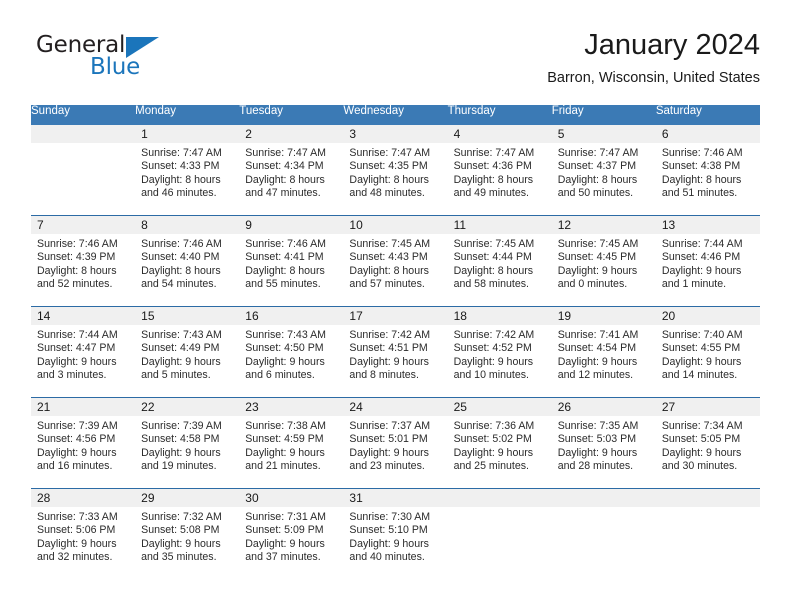 Image resolution: width=792 pixels, height=612 pixels. Describe the element at coordinates (181, 517) in the screenshot. I see `sunrise-time: Sunrise: 7:32 AM` at that location.